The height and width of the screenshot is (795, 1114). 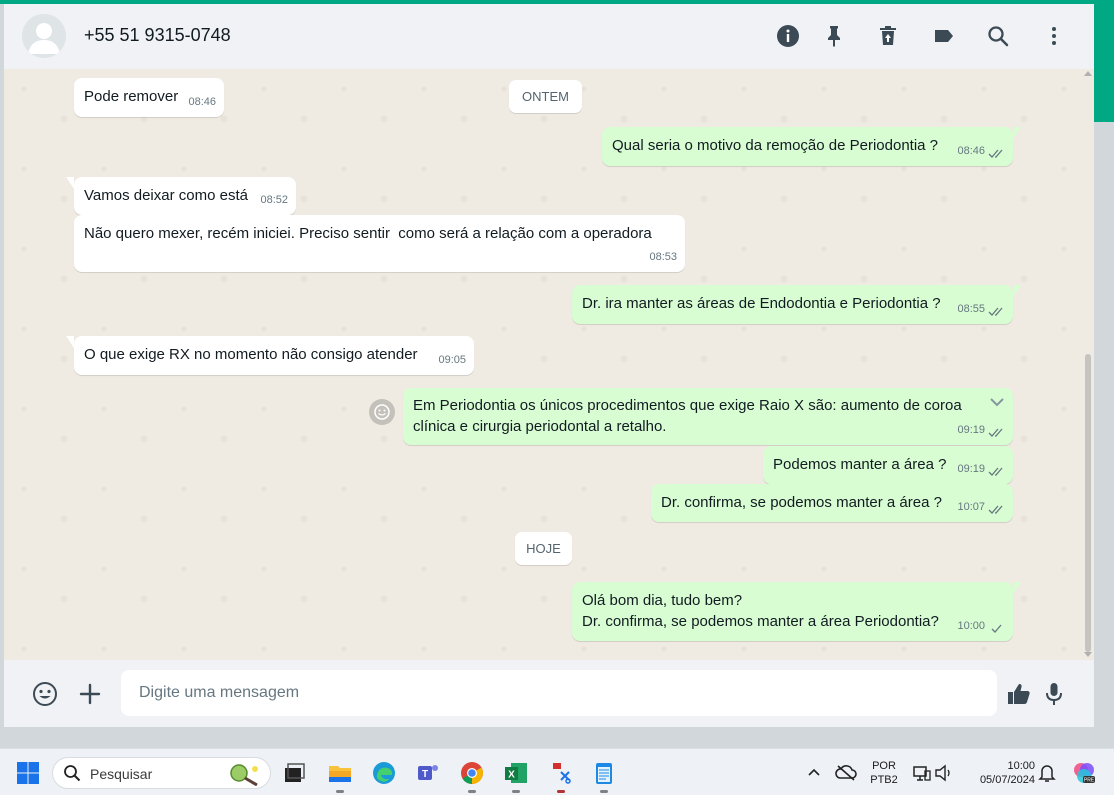 I want to click on info-icon, so click(x=788, y=36).